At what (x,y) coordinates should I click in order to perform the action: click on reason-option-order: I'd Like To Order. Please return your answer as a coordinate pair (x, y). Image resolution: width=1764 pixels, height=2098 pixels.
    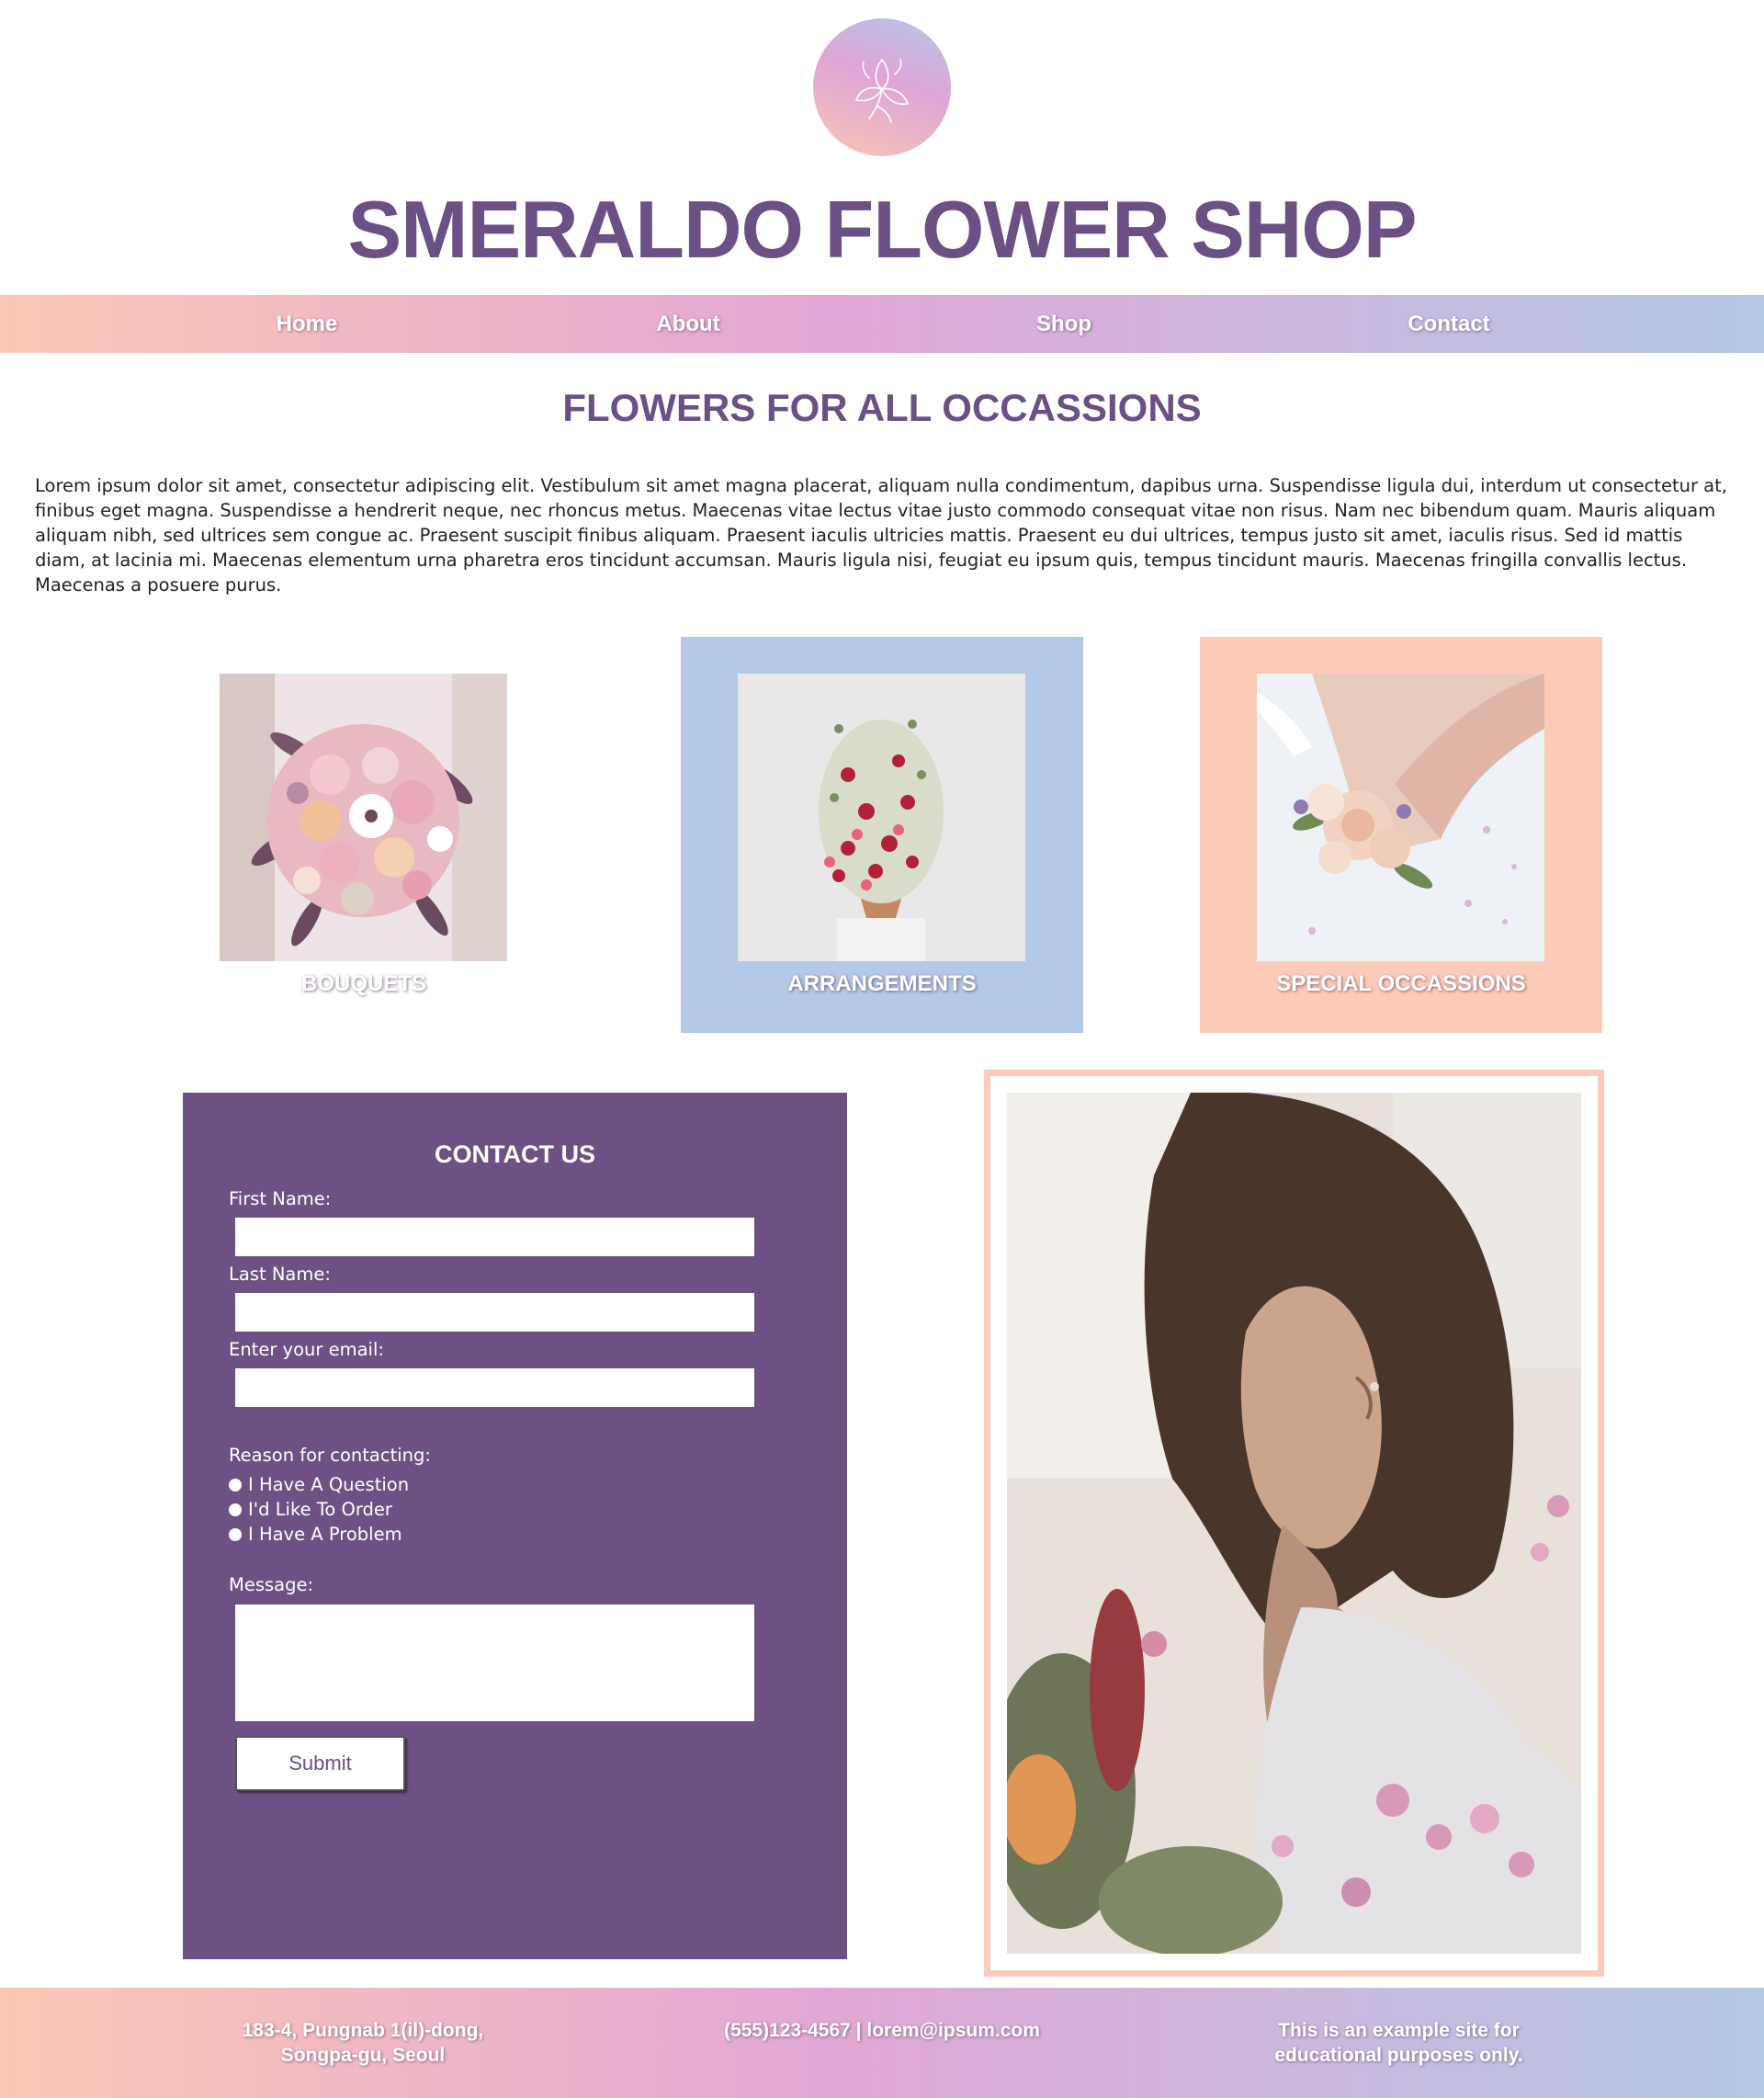
    Looking at the image, I should click on (310, 1509).